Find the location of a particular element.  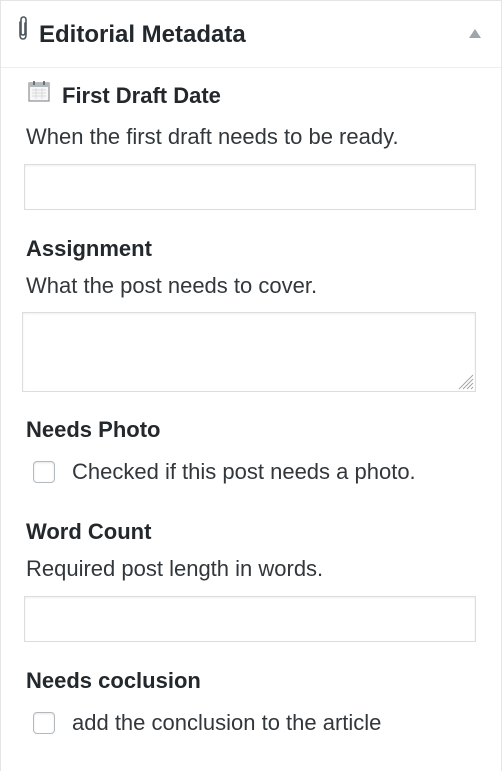

needs-conclusion-checkbox-label: add the conclusion to the article is located at coordinates (226, 723).